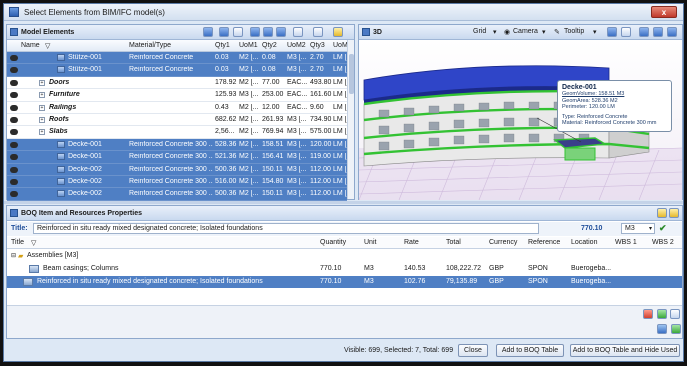 The height and width of the screenshot is (366, 687). What do you see at coordinates (238, 32) in the screenshot?
I see `expand-icon` at bounding box center [238, 32].